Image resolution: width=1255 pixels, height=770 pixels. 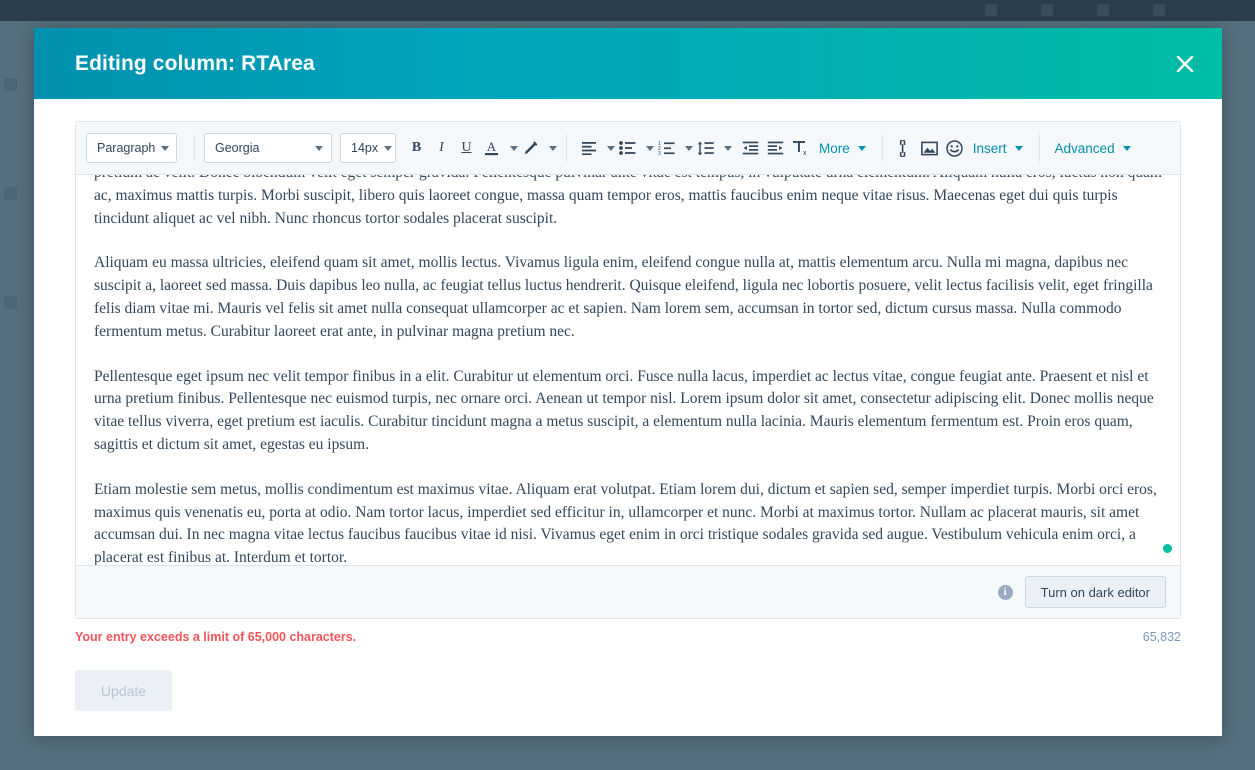 I want to click on info-icon: i, so click(x=1005, y=592).